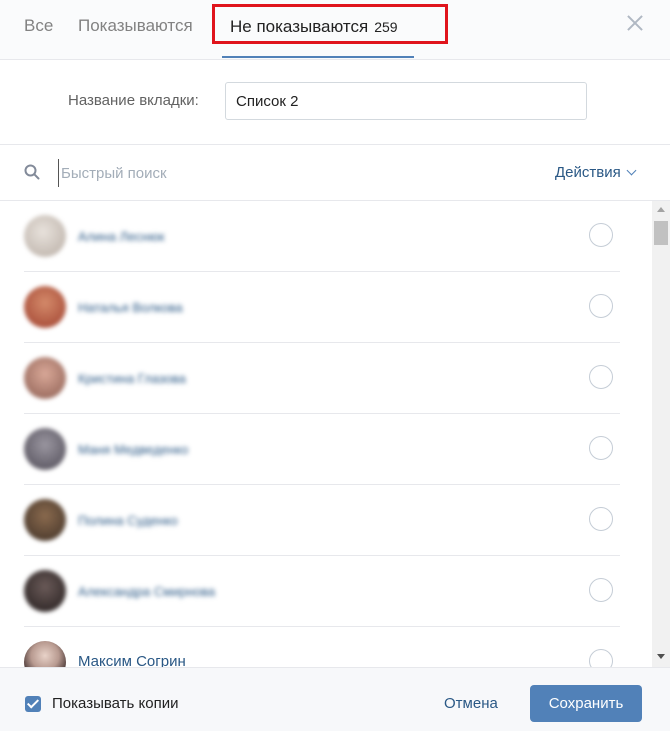 The width and height of the screenshot is (670, 731). I want to click on tab-all: Все, so click(38, 29).